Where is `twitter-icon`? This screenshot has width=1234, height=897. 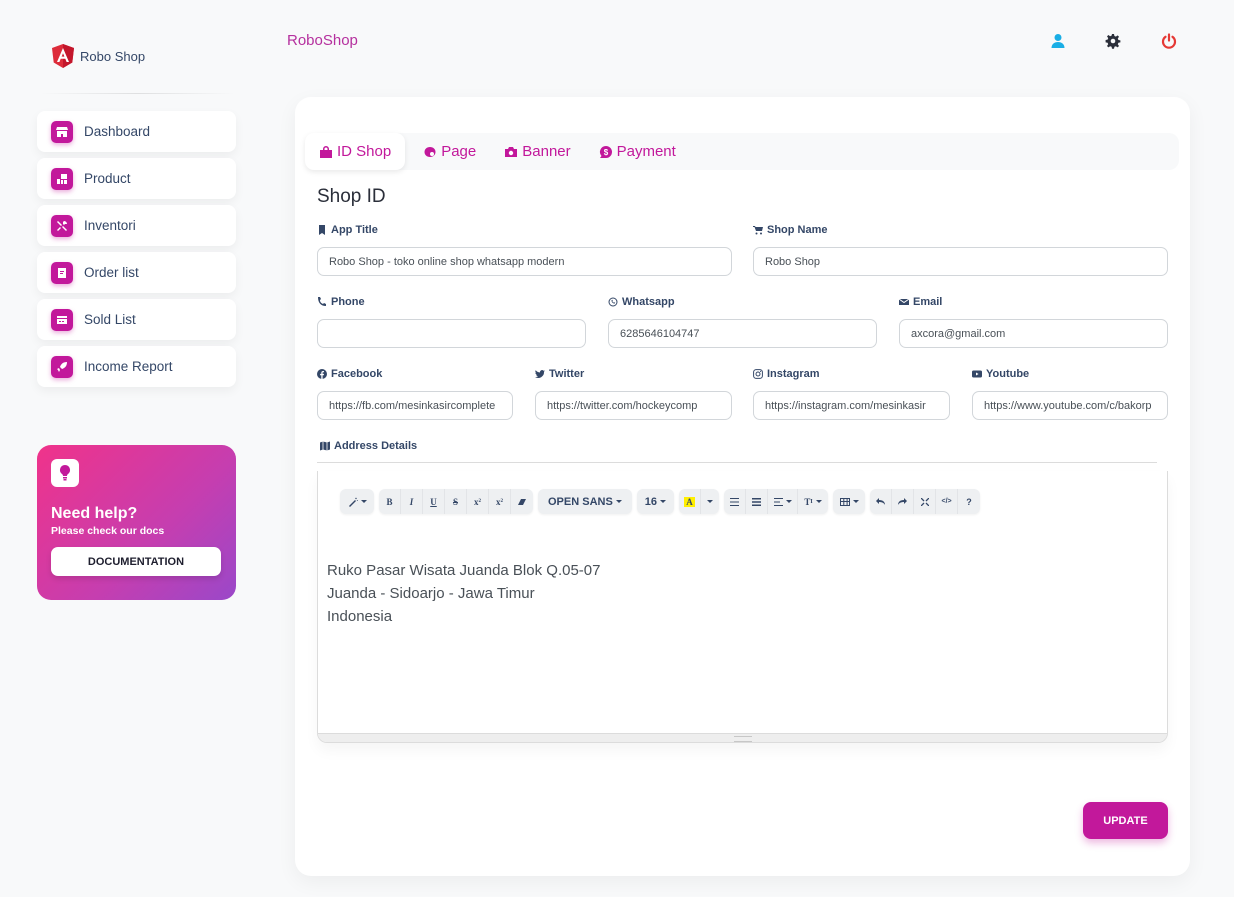
twitter-icon is located at coordinates (540, 374).